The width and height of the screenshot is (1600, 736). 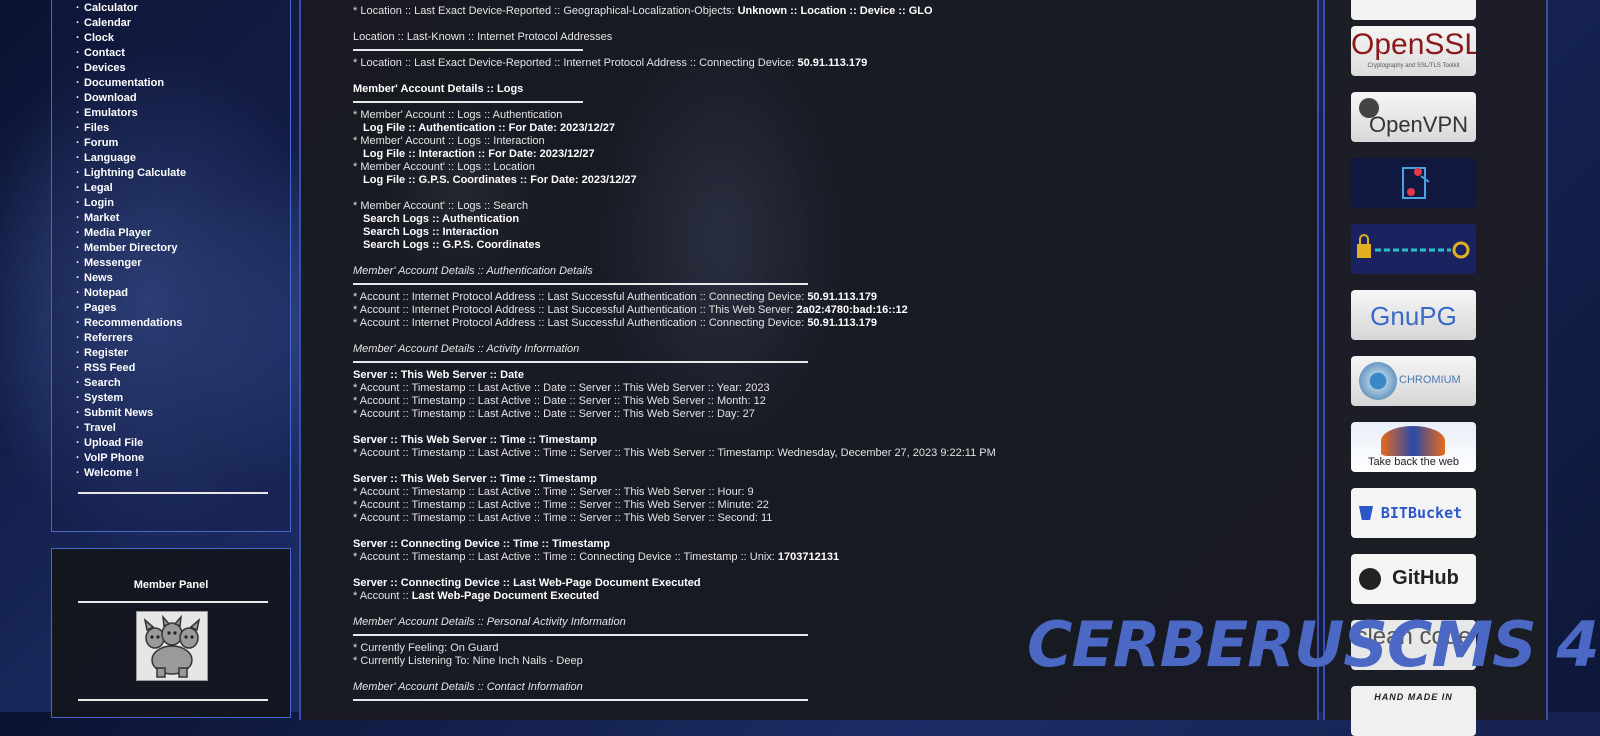 What do you see at coordinates (101, 218) in the screenshot?
I see `sidebar-item-label: Market` at bounding box center [101, 218].